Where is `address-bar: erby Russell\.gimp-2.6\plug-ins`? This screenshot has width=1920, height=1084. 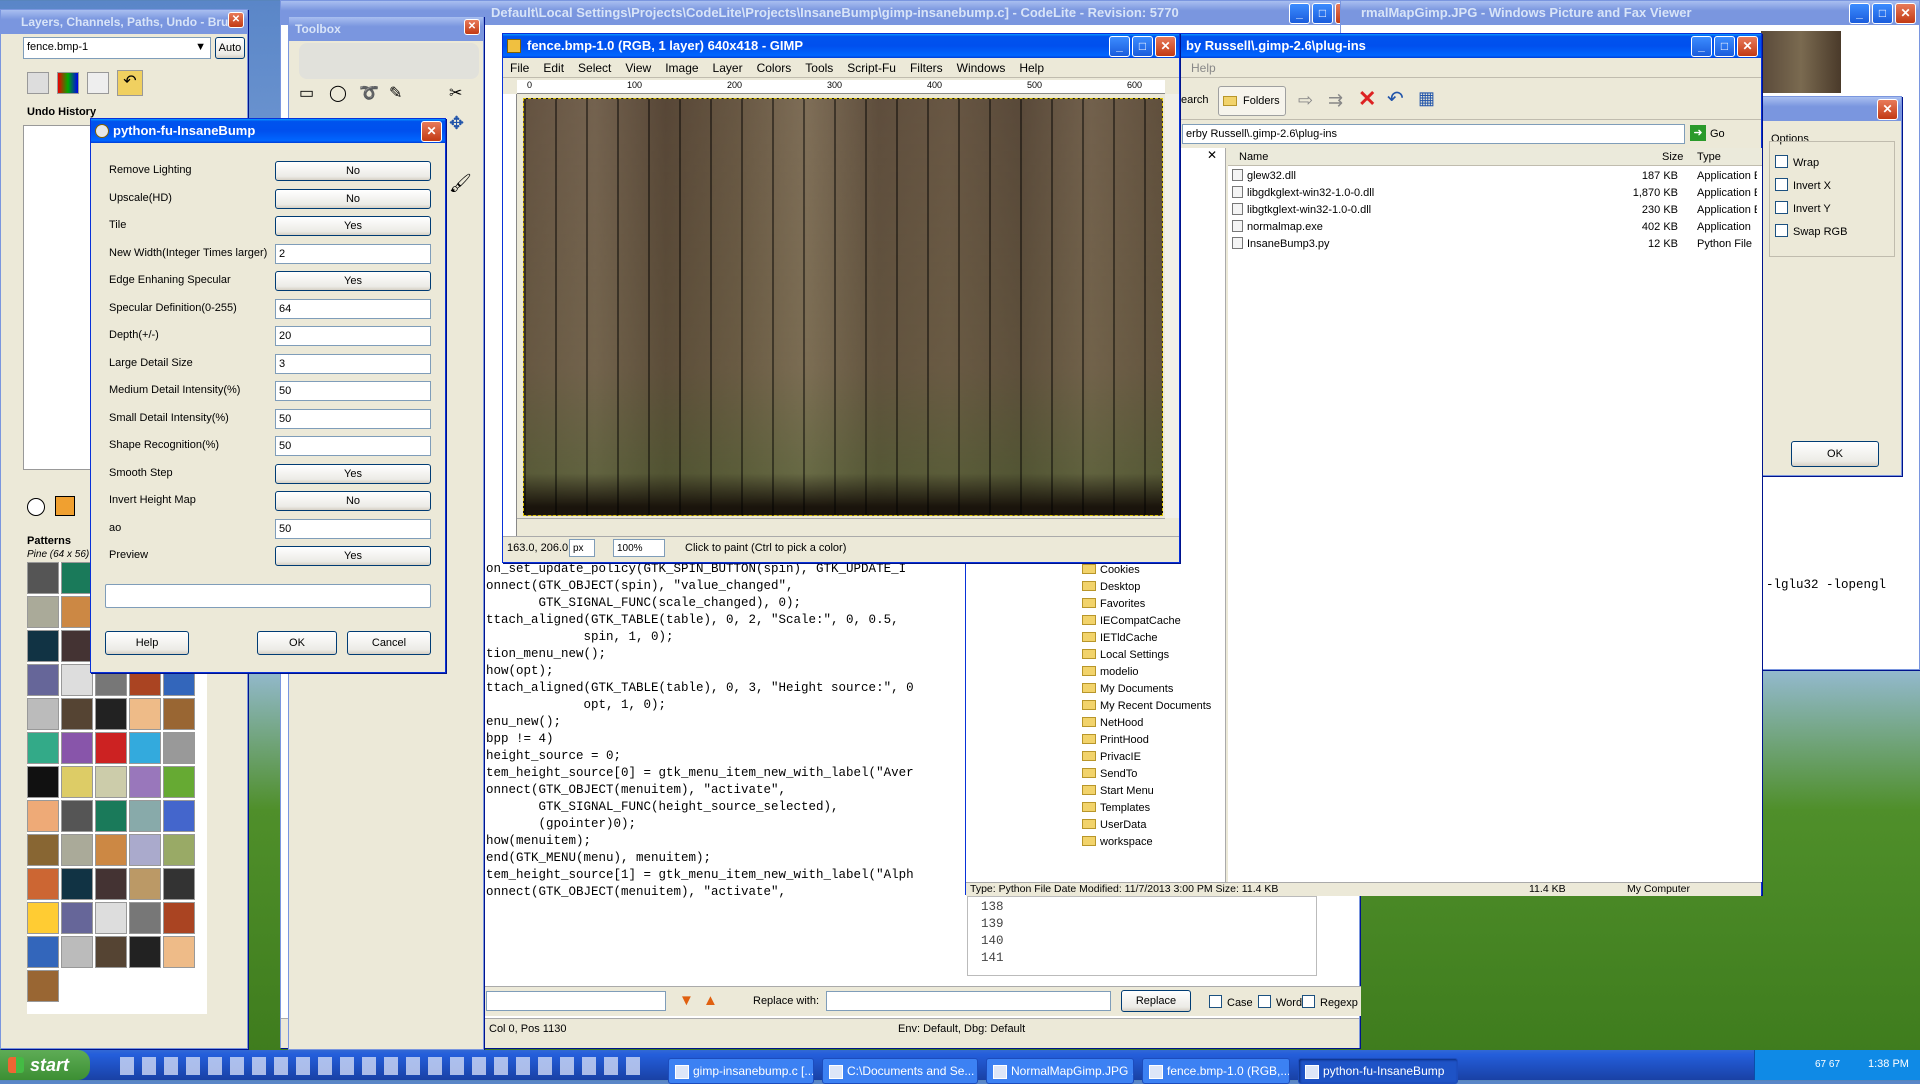 address-bar: erby Russell\.gimp-2.6\plug-ins is located at coordinates (1433, 134).